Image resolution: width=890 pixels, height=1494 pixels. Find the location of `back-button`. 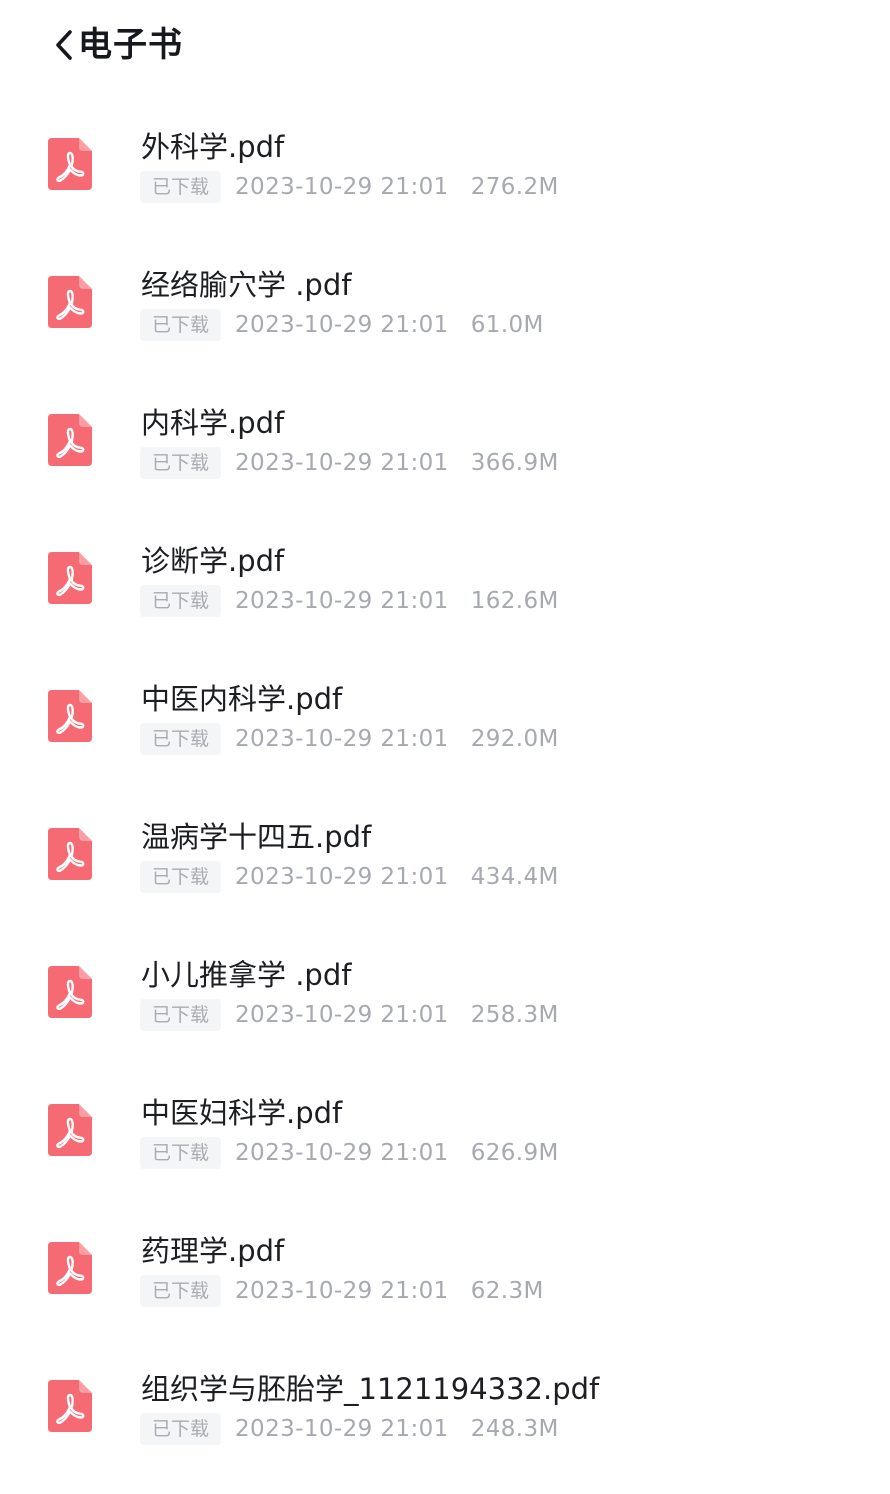

back-button is located at coordinates (65, 46).